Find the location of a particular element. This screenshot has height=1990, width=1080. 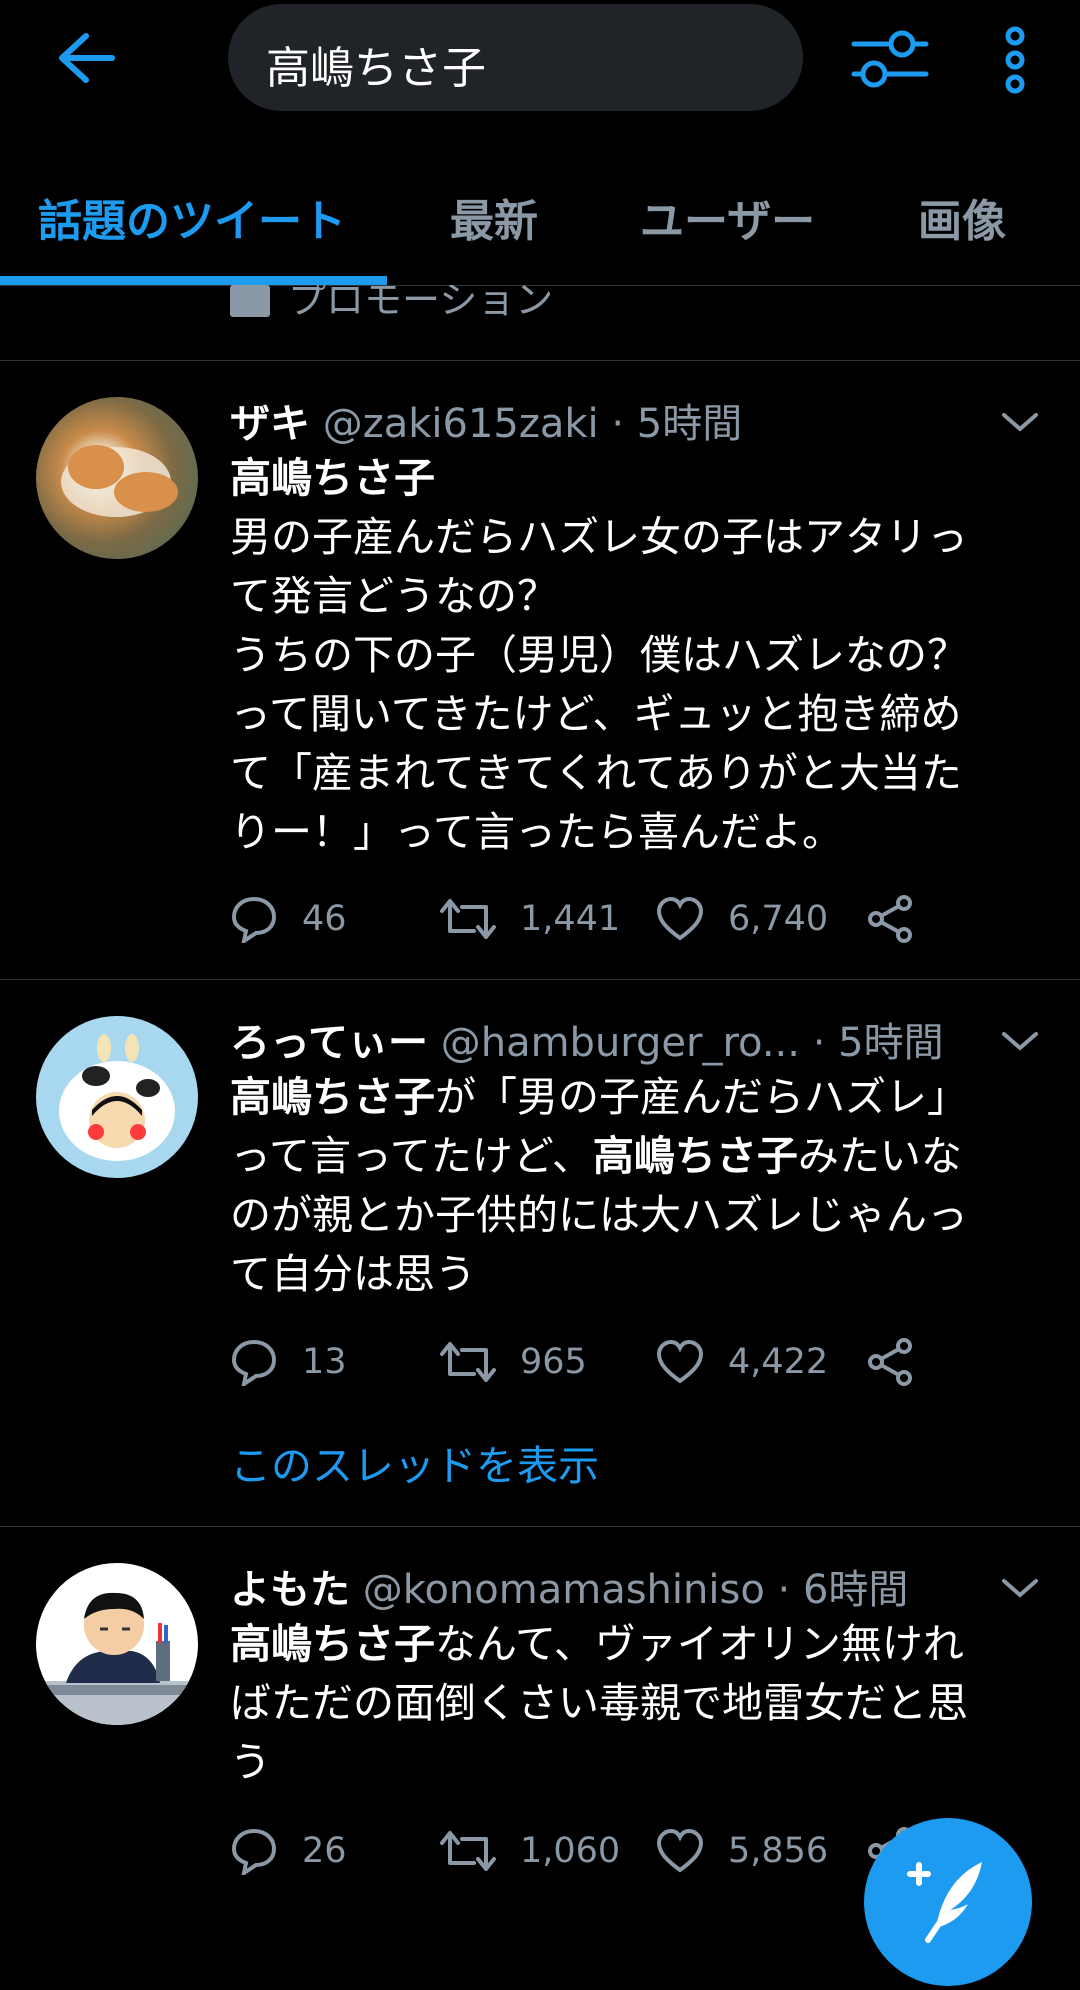

show-thread-link: このスレッドを表示 is located at coordinates (414, 1462).